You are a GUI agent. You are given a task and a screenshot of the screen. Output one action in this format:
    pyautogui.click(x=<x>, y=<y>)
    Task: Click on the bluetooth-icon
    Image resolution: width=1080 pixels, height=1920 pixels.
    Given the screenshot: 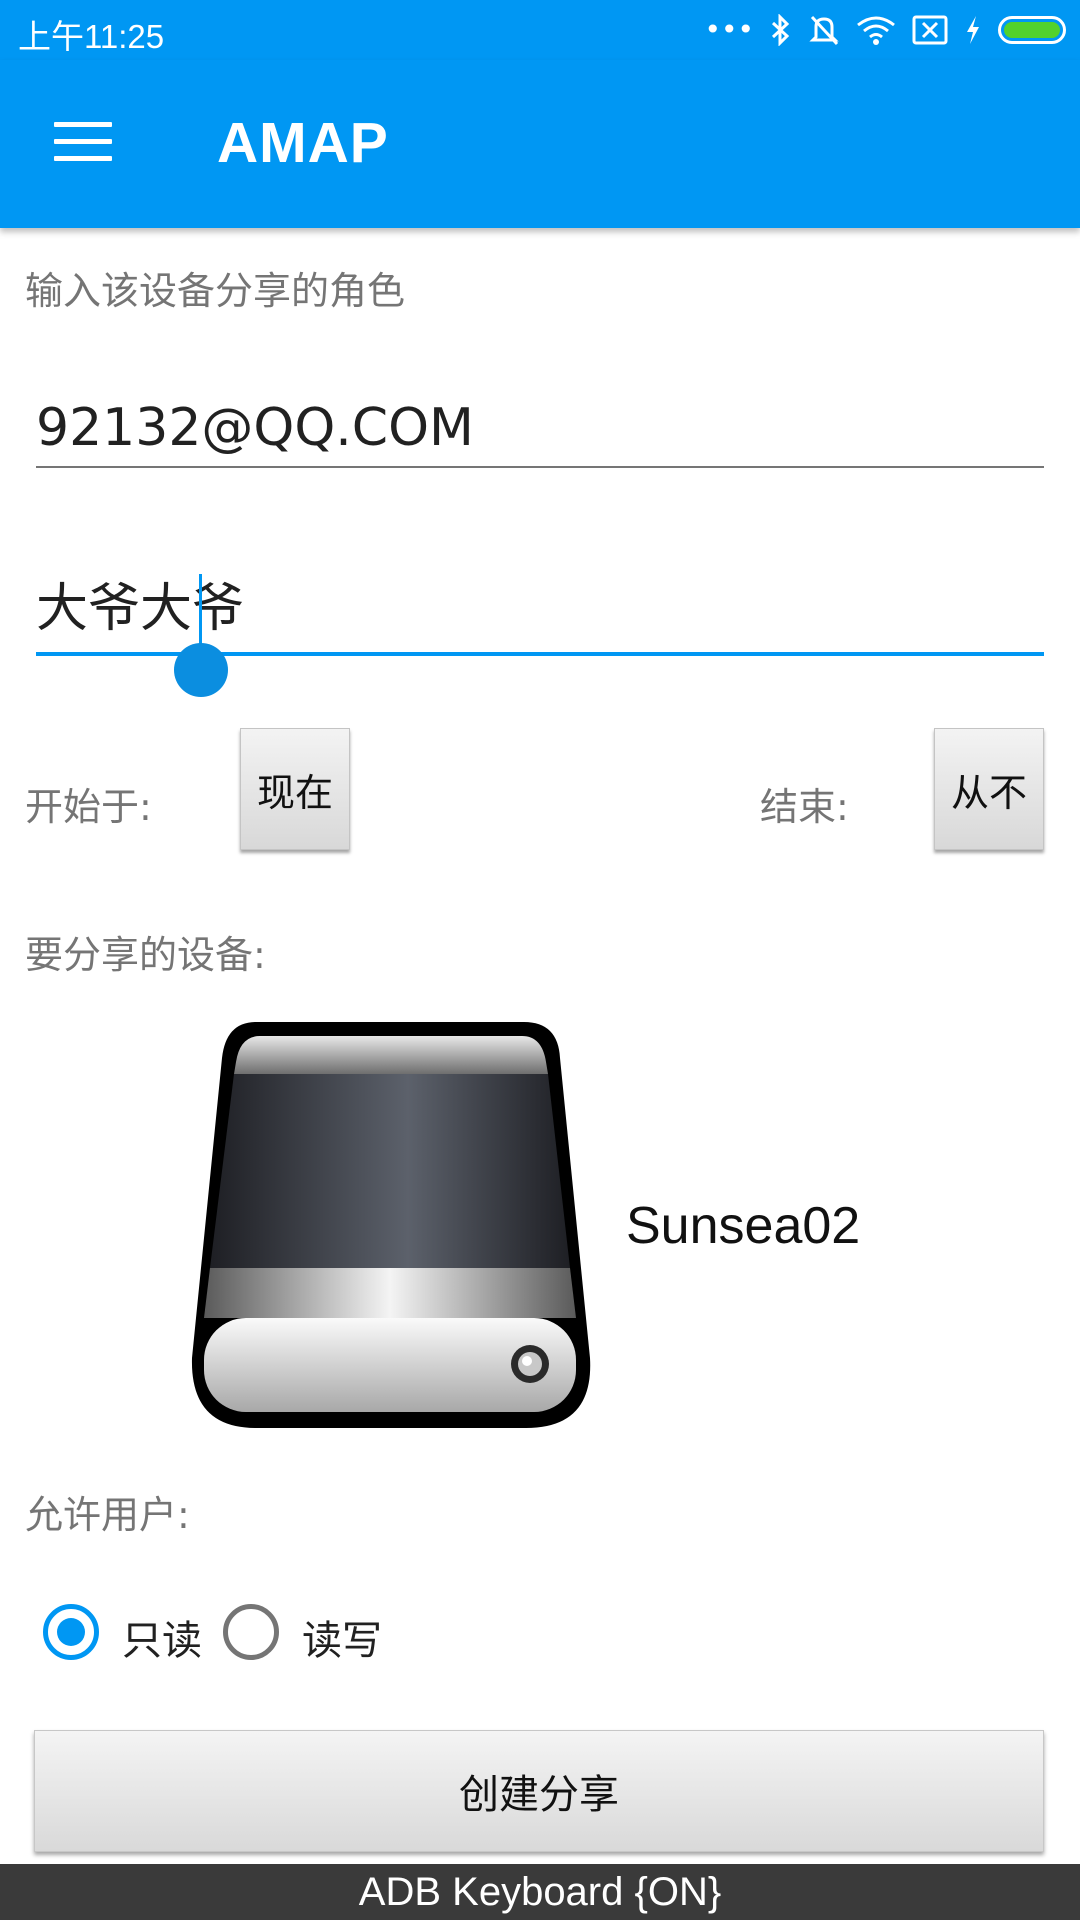 What is the action you would take?
    pyautogui.click(x=780, y=30)
    